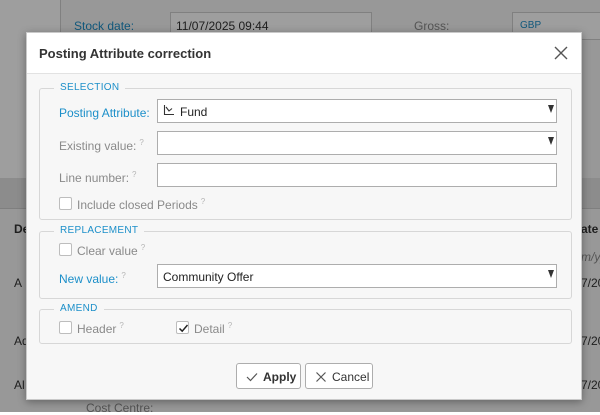 This screenshot has height=415, width=600. What do you see at coordinates (321, 377) in the screenshot?
I see `x-icon` at bounding box center [321, 377].